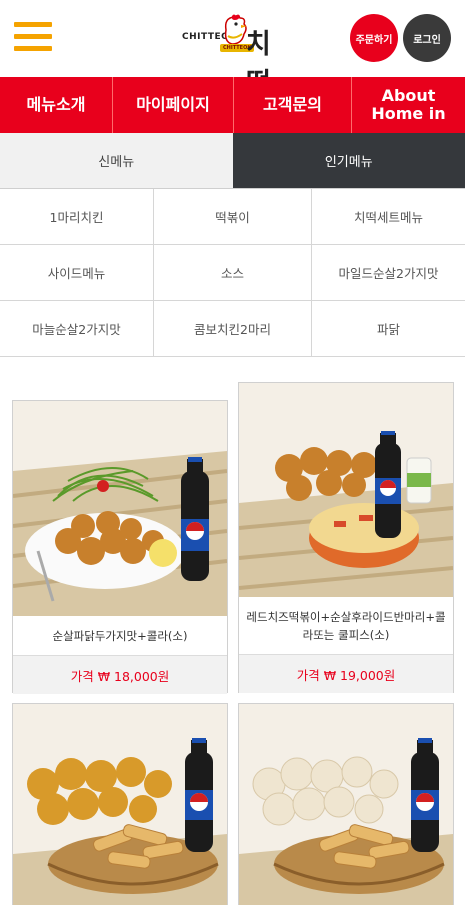 This screenshot has width=465, height=905. I want to click on order-button: 주문하기, so click(374, 38).